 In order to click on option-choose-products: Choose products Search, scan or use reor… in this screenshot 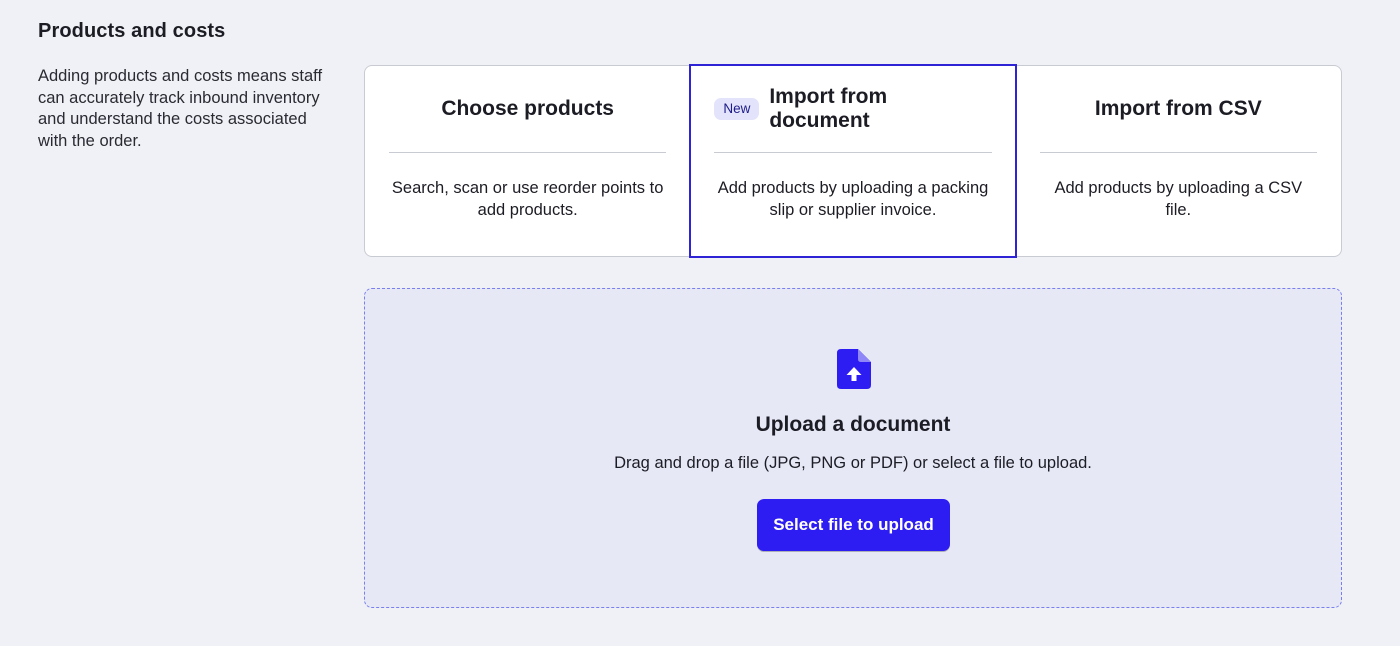, I will do `click(527, 161)`.